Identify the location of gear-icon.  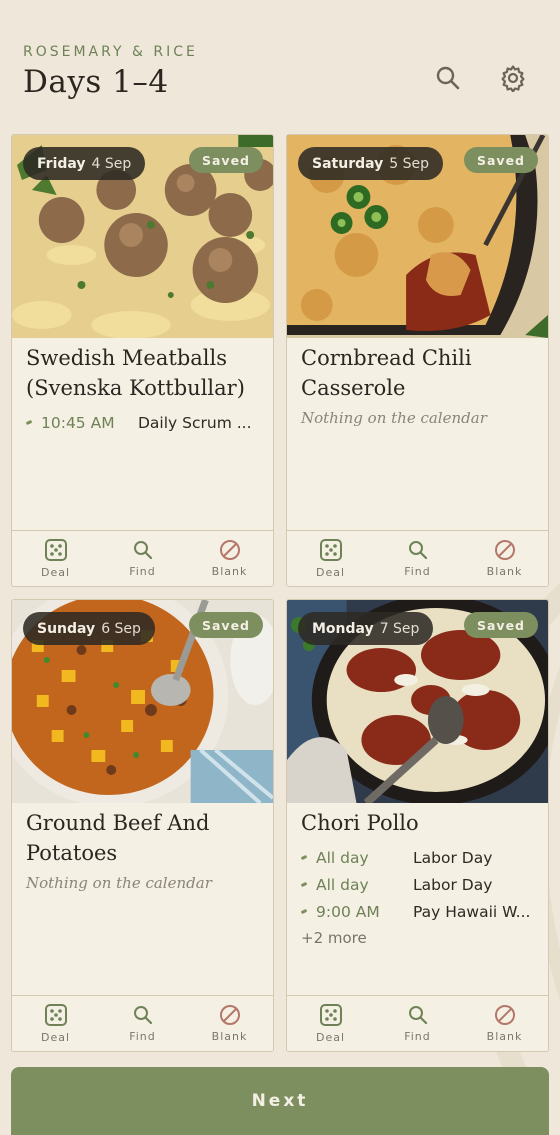
(513, 78).